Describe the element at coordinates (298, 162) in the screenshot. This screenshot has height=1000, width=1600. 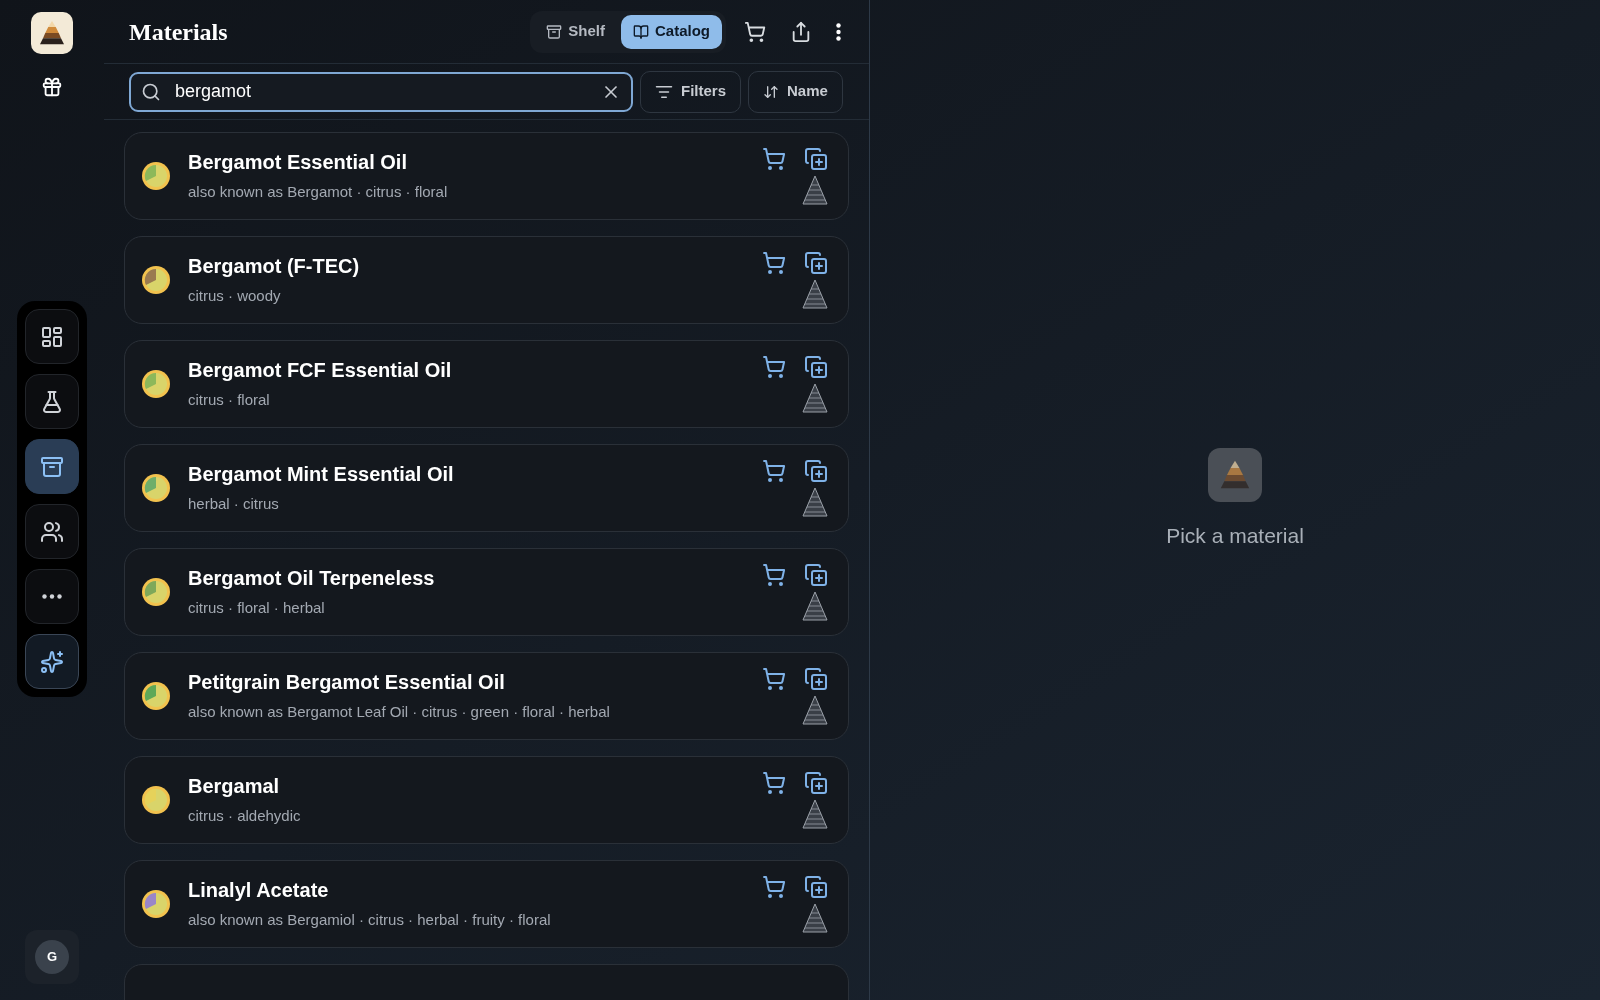
I see `material-name: Bergamot Essential Oil` at that location.